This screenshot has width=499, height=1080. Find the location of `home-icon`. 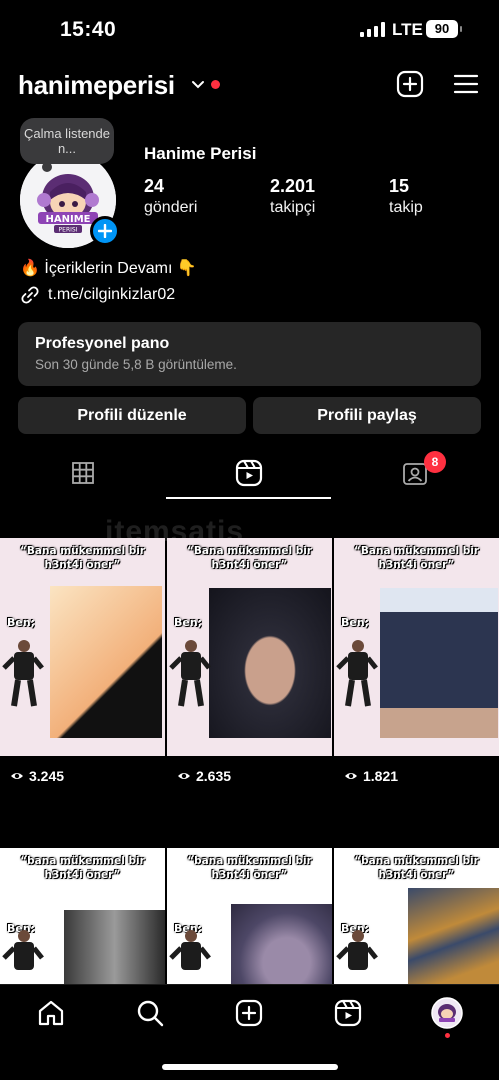

home-icon is located at coordinates (51, 1013).